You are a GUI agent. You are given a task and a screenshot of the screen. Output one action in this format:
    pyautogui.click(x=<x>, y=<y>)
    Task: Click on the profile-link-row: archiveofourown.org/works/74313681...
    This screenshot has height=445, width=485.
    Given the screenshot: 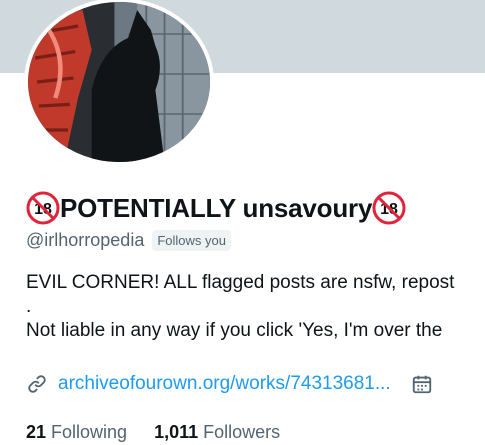 What is the action you would take?
    pyautogui.click(x=255, y=384)
    